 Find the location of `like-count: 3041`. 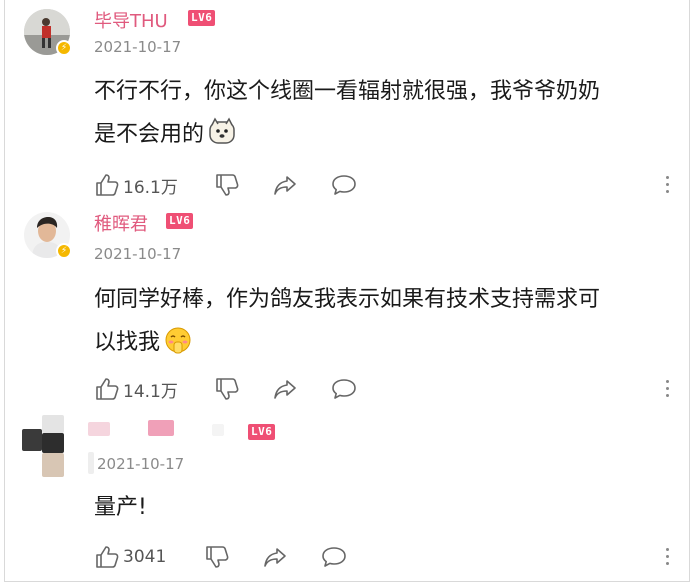

like-count: 3041 is located at coordinates (145, 557).